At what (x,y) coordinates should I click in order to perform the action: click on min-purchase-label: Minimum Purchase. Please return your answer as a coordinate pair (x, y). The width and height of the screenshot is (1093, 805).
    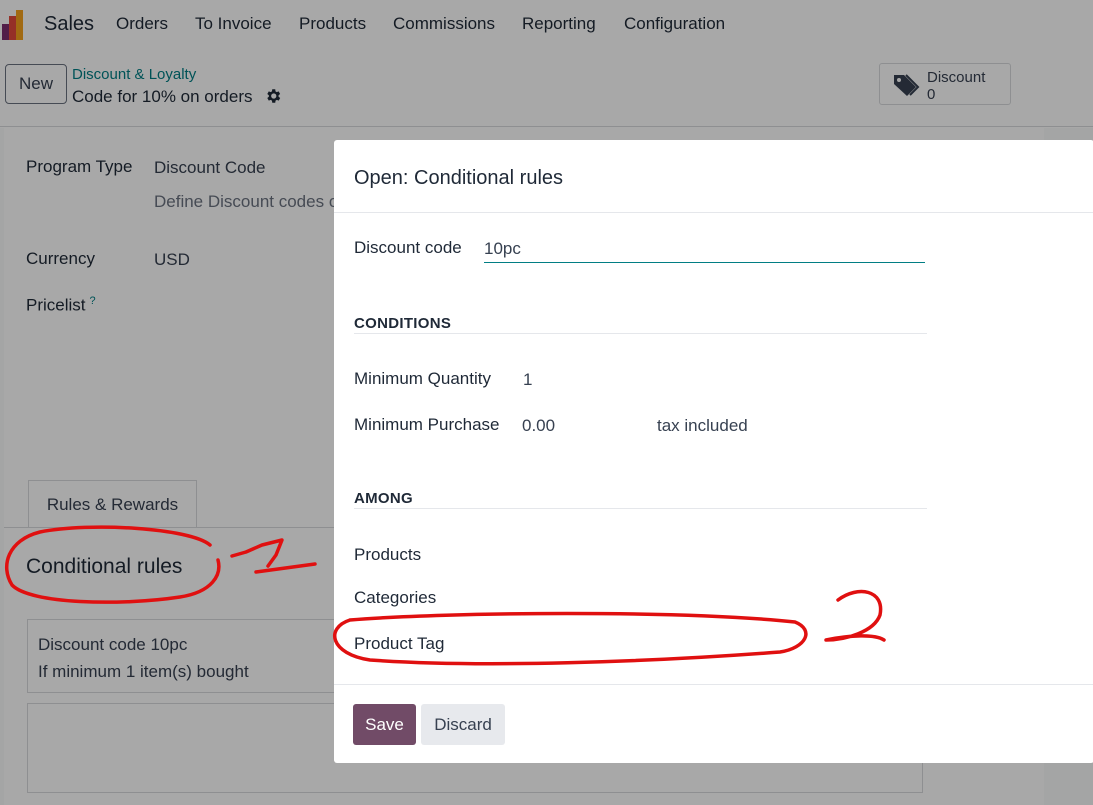
    Looking at the image, I should click on (427, 424).